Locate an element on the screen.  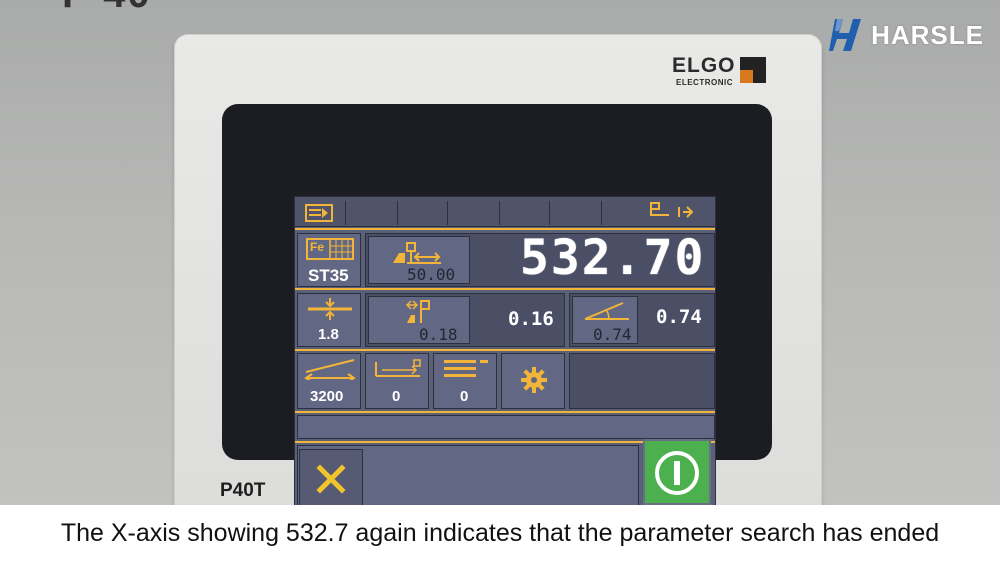
settings-button is located at coordinates (533, 381).